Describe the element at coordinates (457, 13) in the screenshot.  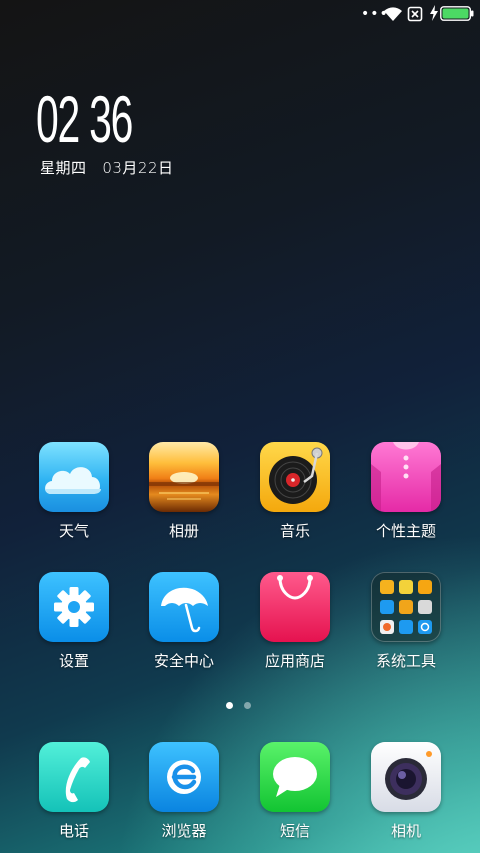
I see `battery-icon` at that location.